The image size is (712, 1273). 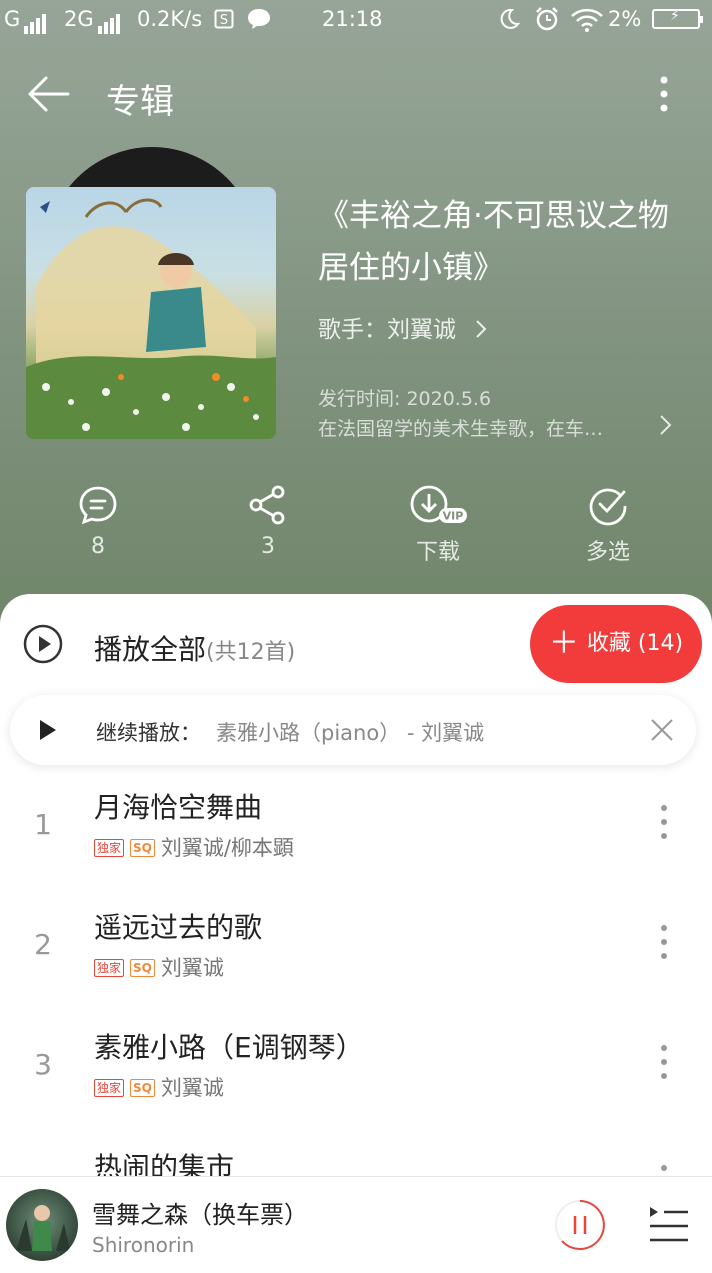 I want to click on play-all-label: 播放全部, so click(x=150, y=649).